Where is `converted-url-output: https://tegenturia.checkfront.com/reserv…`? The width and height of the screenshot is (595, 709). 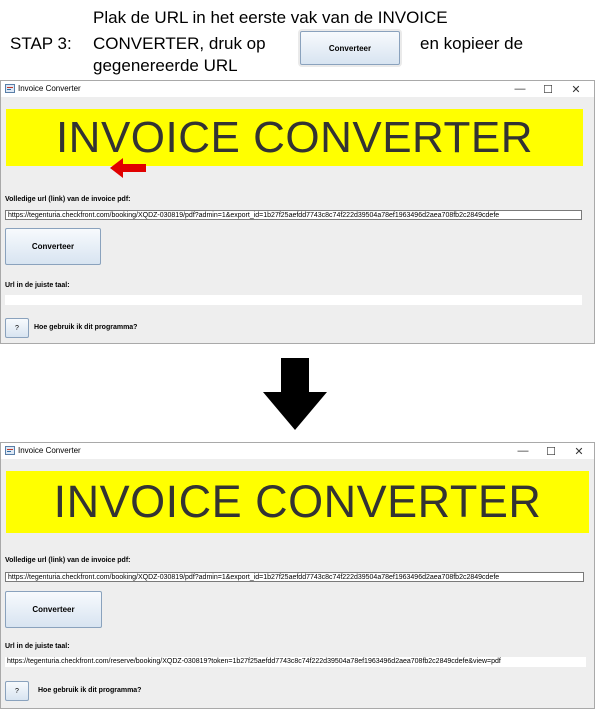 converted-url-output: https://tegenturia.checkfront.com/reserv… is located at coordinates (295, 662).